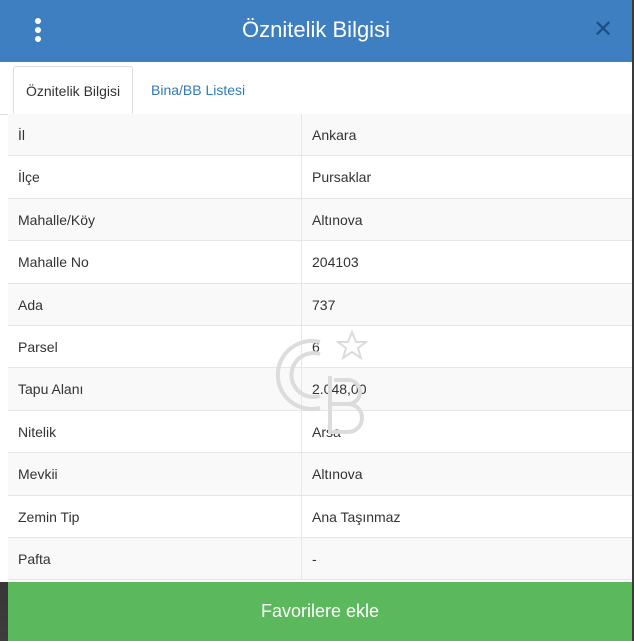  What do you see at coordinates (356, 516) in the screenshot?
I see `attribute-value: Ana Taşınmaz` at bounding box center [356, 516].